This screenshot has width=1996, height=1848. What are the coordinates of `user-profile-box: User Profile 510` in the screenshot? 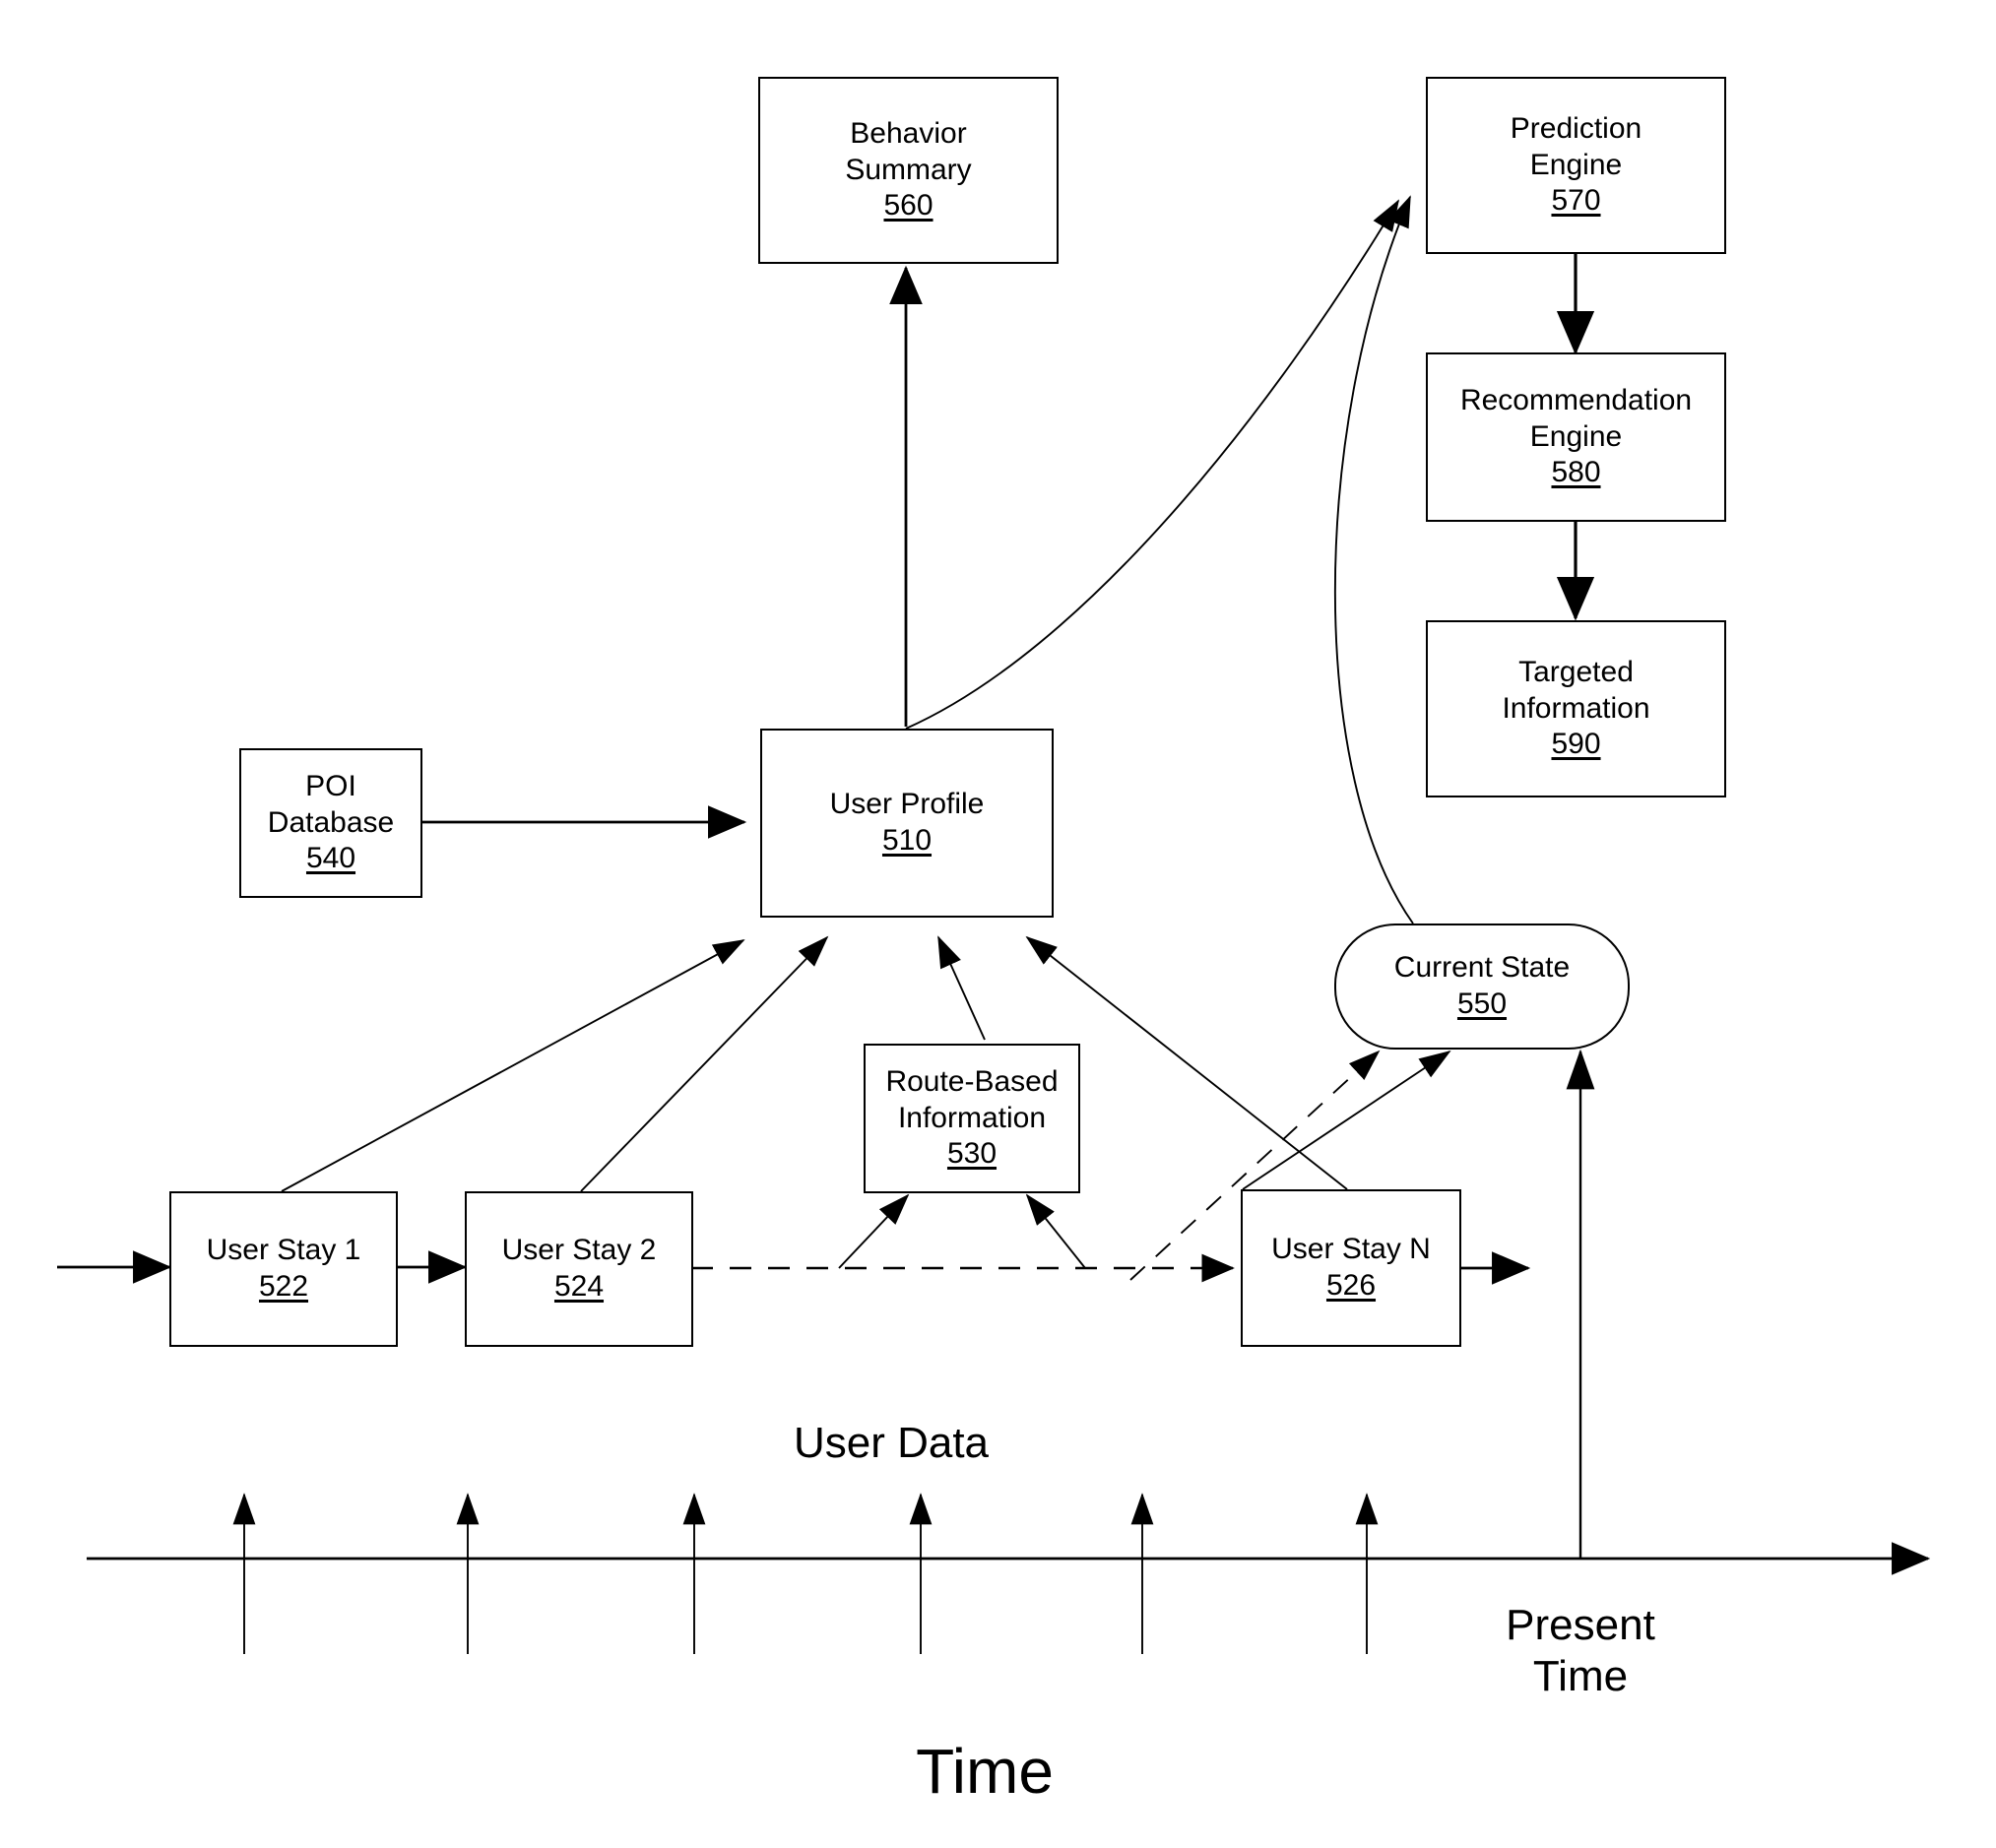 It's located at (907, 823).